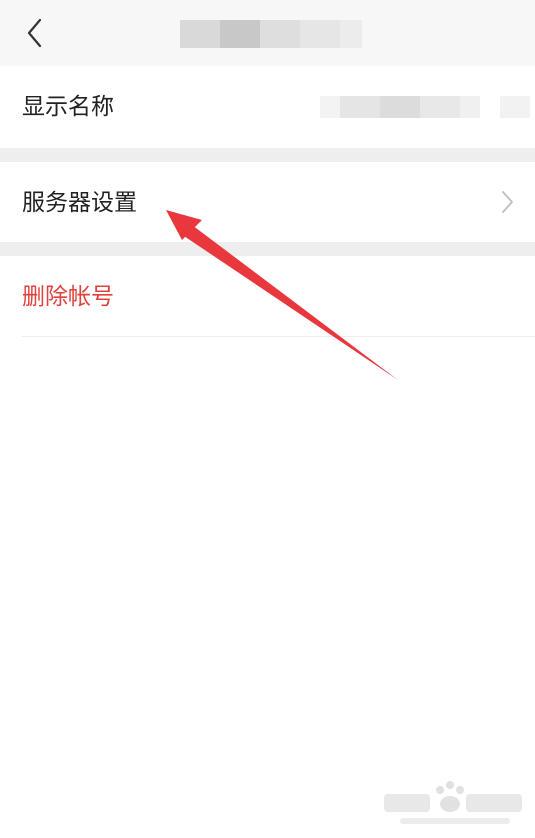 The image size is (535, 838). I want to click on page-title-redacted, so click(271, 34).